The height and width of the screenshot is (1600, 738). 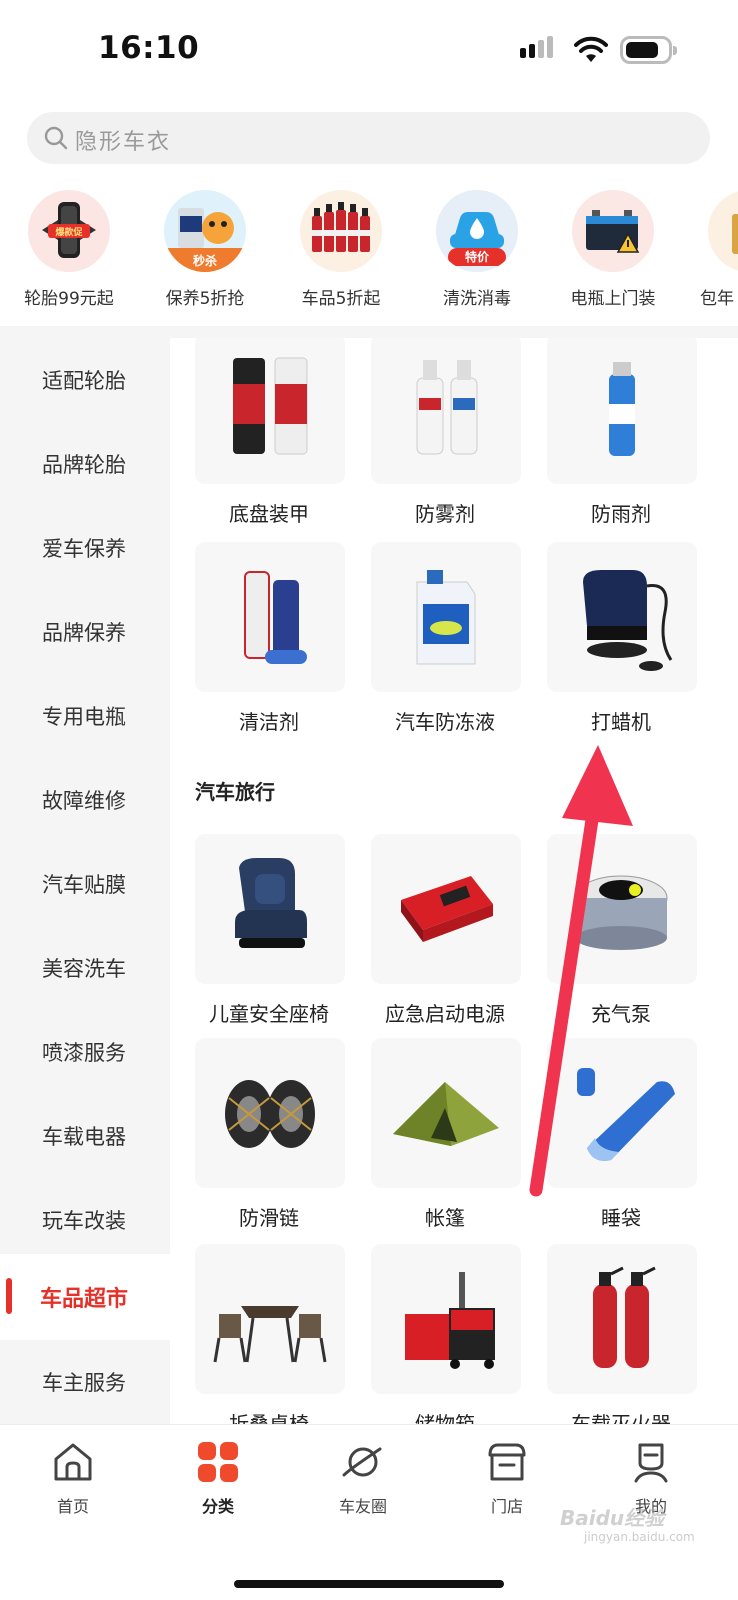 What do you see at coordinates (85, 1136) in the screenshot?
I see `sidebar-item: 车载电器` at bounding box center [85, 1136].